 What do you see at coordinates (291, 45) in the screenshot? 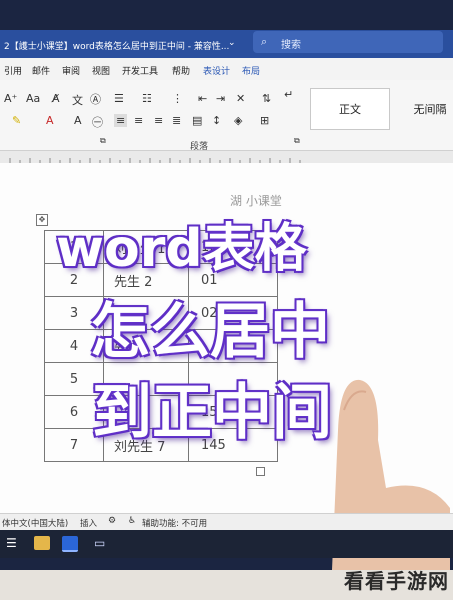
I see `search-placeholder: 搜索` at bounding box center [291, 45].